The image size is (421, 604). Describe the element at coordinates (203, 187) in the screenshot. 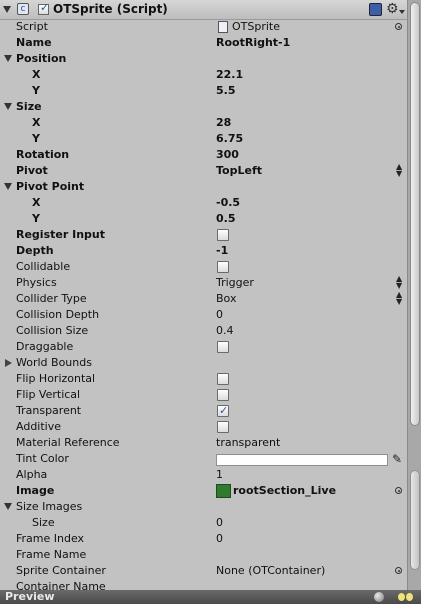

I see `field-pivot-point: Pivot Point` at that location.